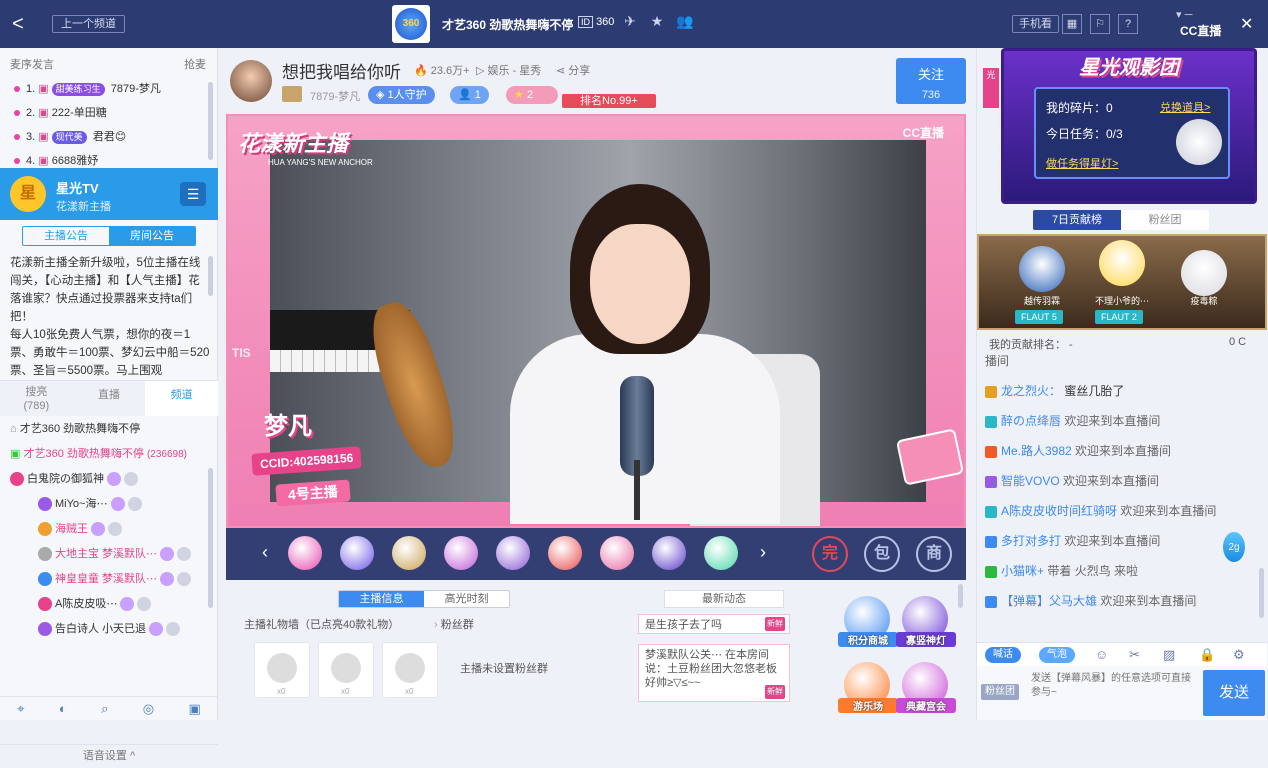  Describe the element at coordinates (1207, 655) in the screenshot. I see `lock-icon: 🔒` at that location.